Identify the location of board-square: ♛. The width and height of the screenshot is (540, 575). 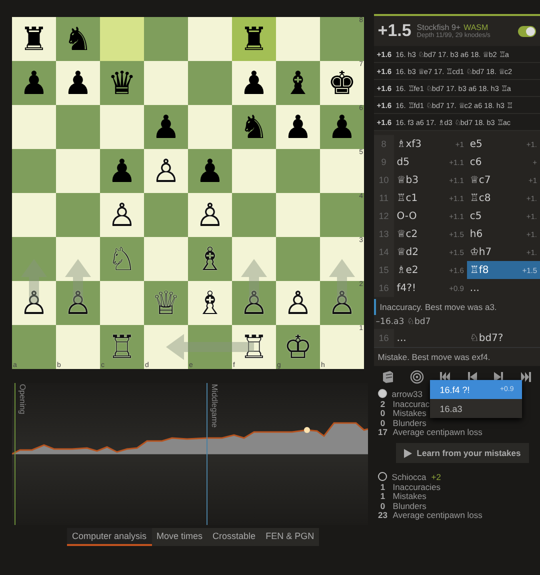
(122, 83).